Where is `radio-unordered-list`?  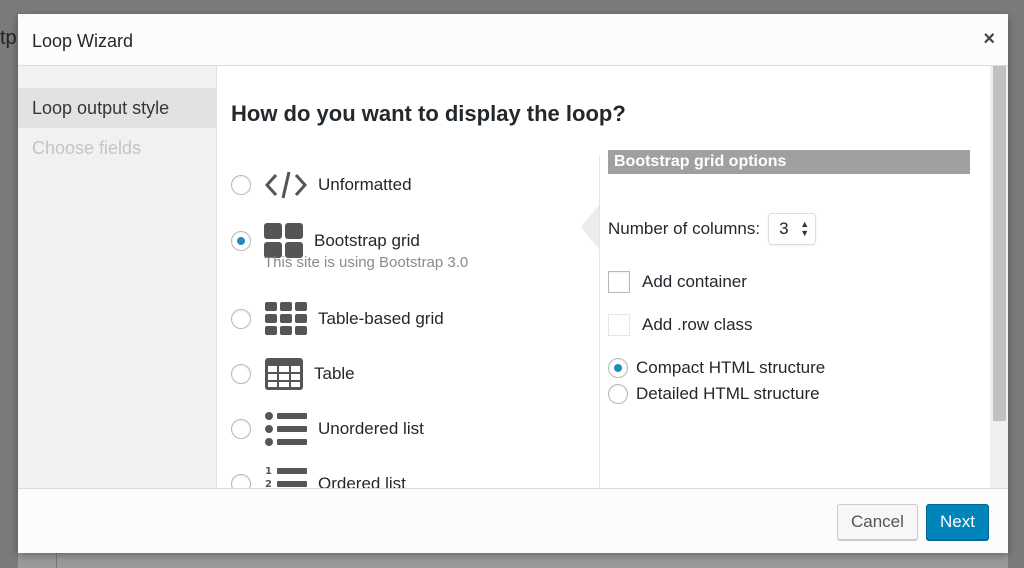 radio-unordered-list is located at coordinates (241, 429).